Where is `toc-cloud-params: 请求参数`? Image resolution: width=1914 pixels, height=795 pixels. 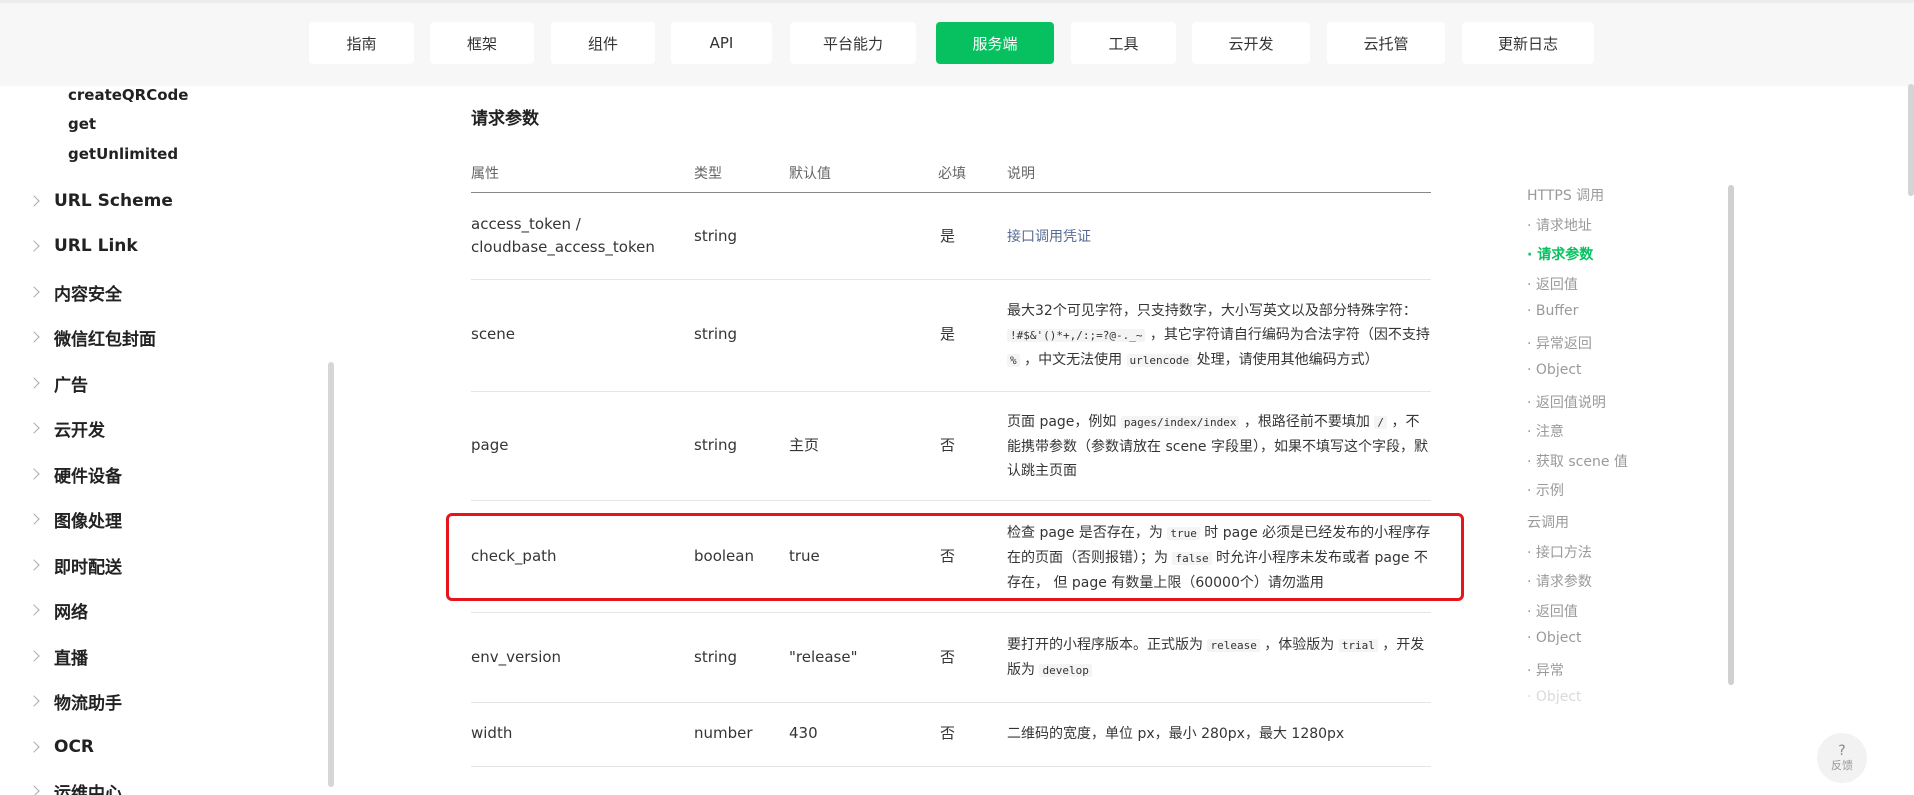
toc-cloud-params: 请求参数 is located at coordinates (1559, 581).